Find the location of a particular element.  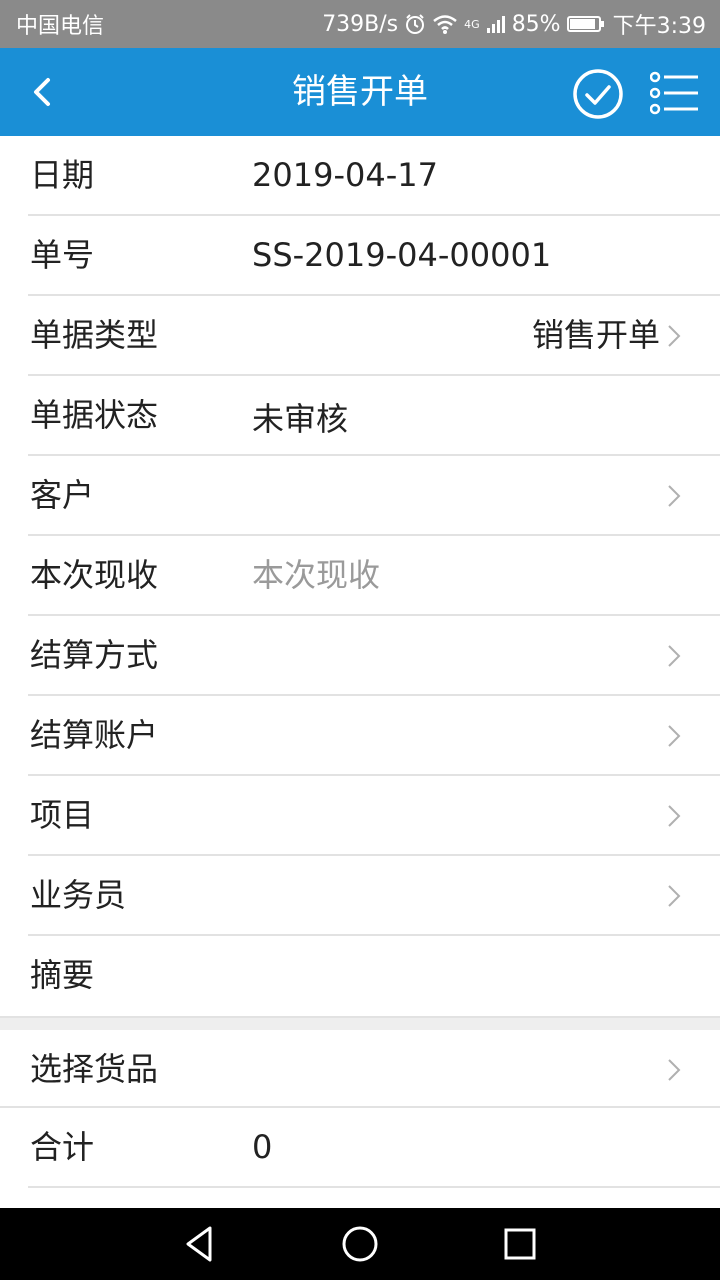

battery-fill is located at coordinates (582, 24).